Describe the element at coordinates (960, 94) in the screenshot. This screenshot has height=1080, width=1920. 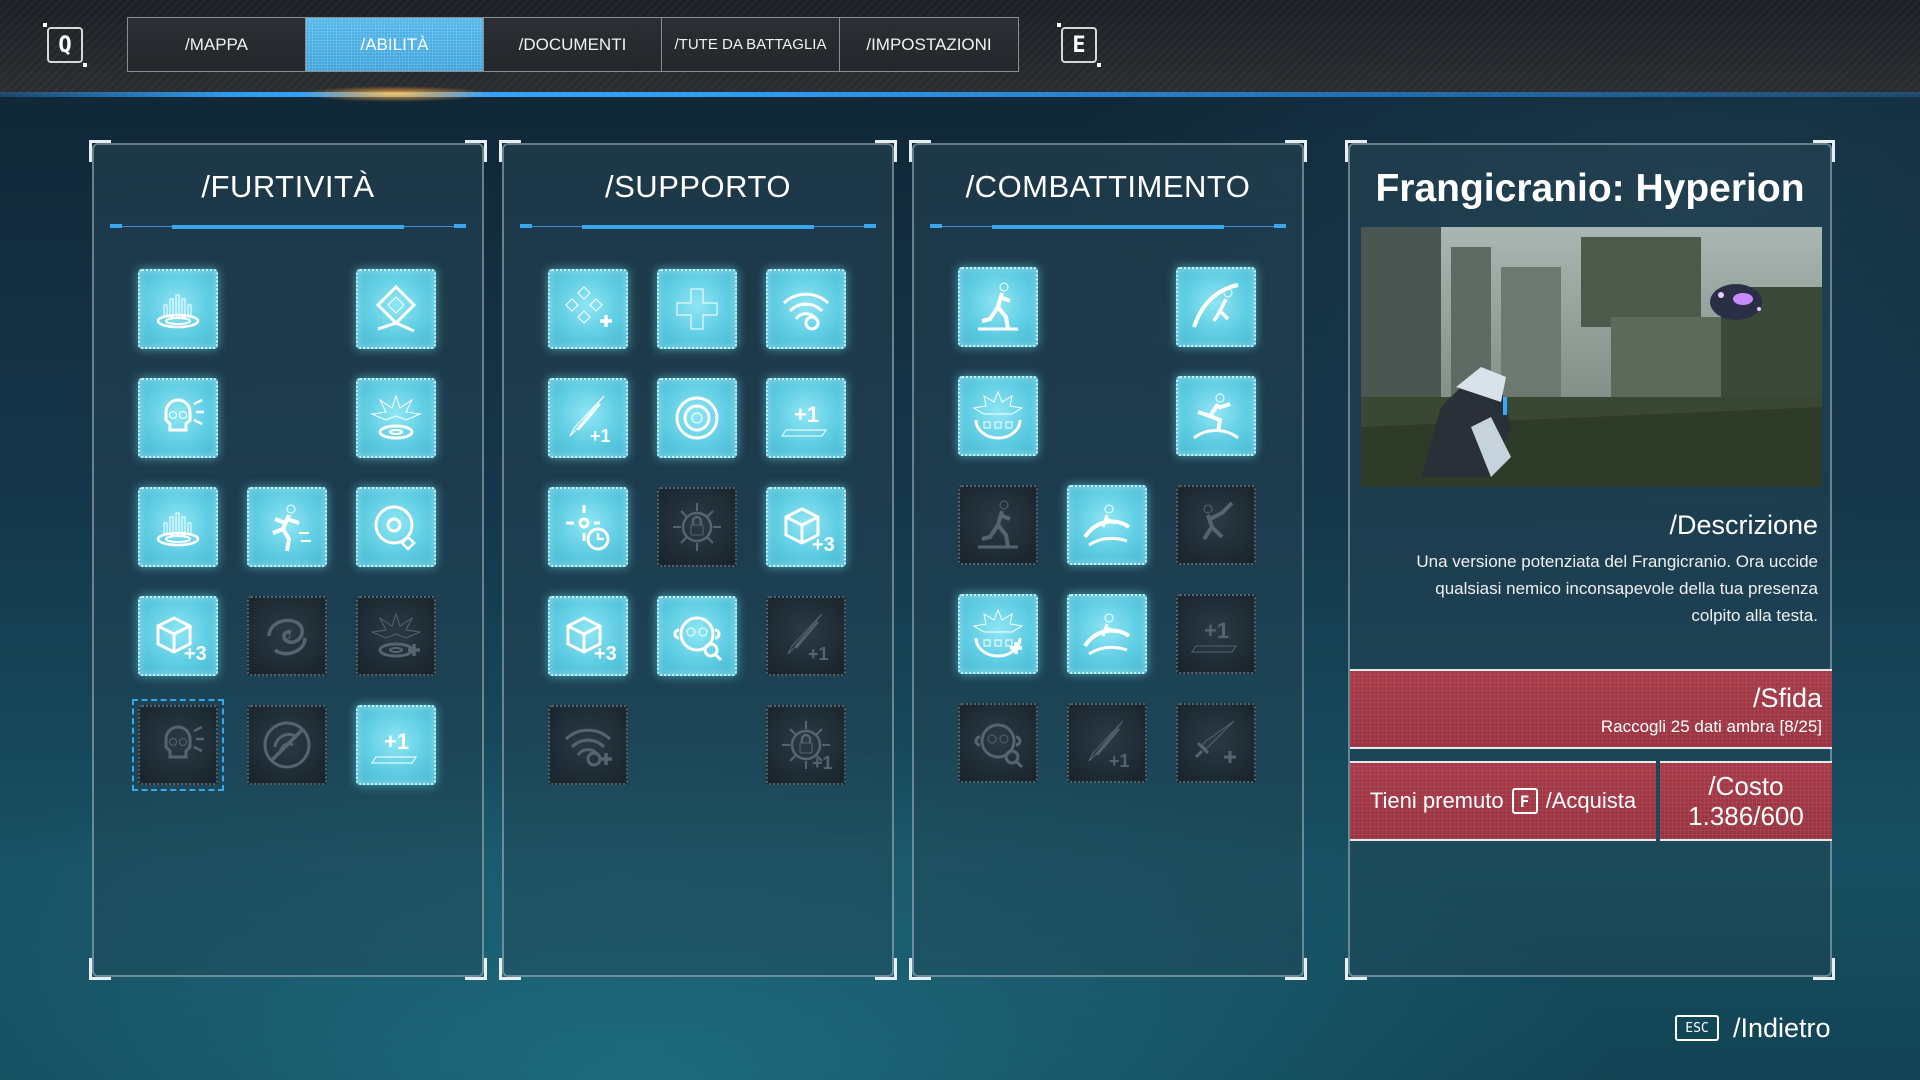
I see `top-bar-accent-line` at that location.